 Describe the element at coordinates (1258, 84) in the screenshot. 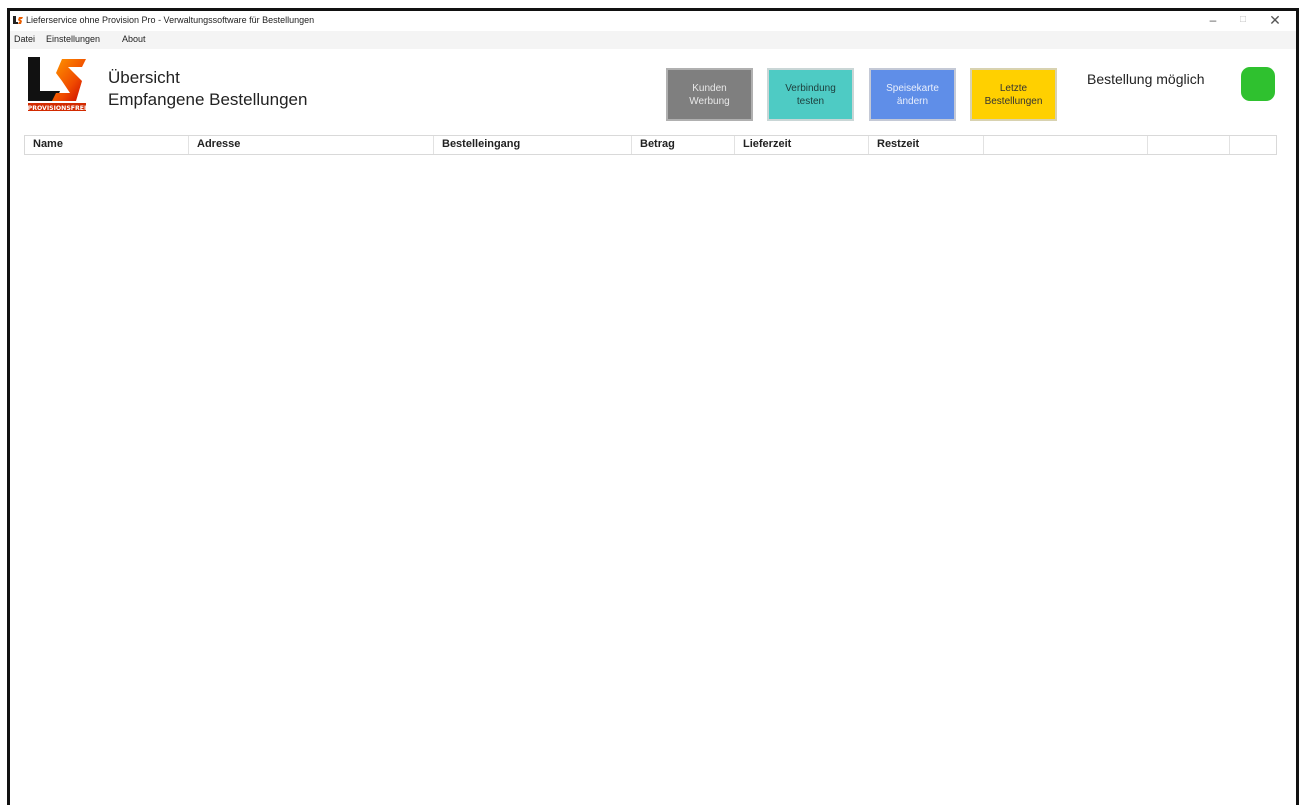

I see `order-status-indicator` at that location.